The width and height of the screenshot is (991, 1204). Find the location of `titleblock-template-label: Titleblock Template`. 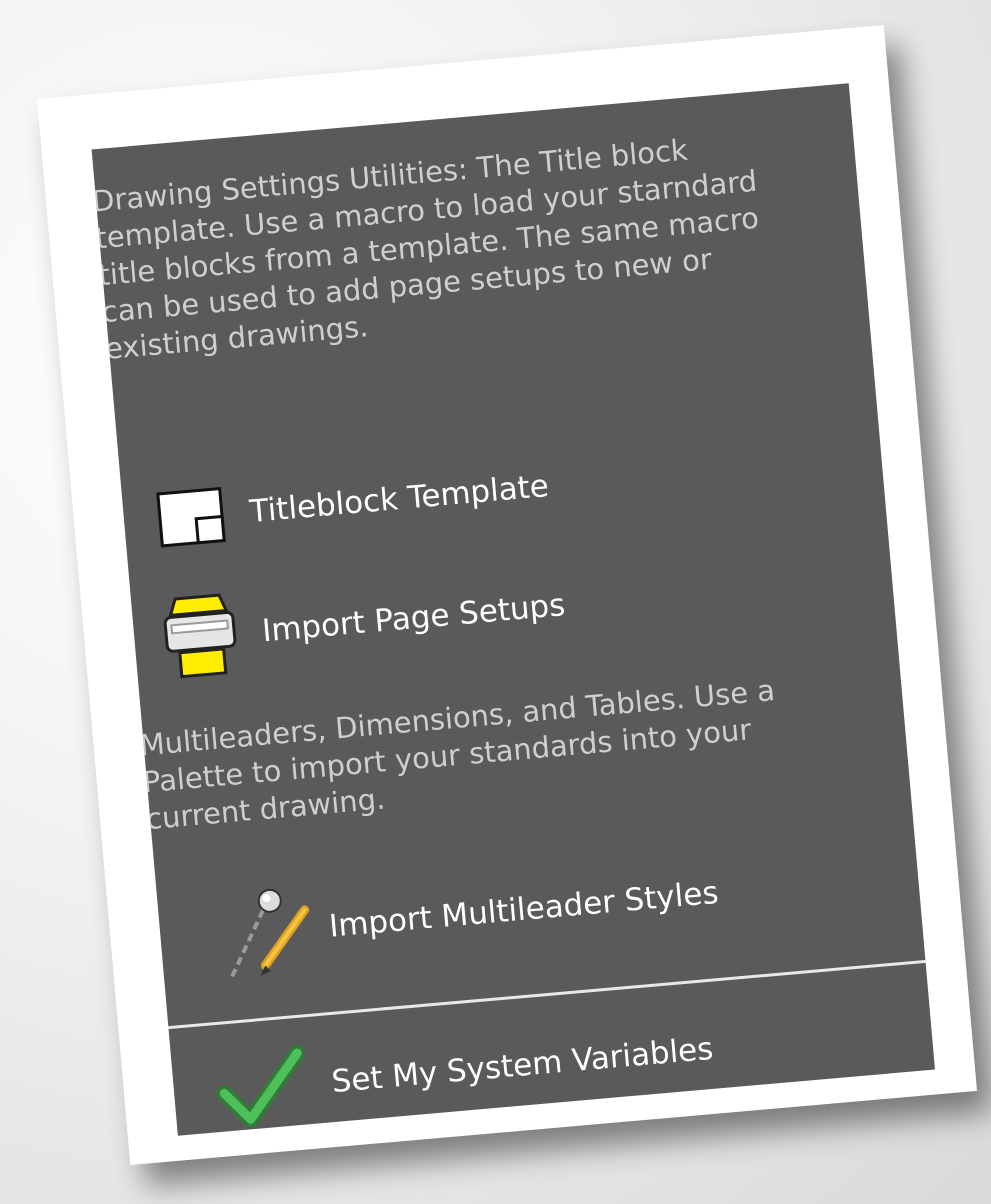

titleblock-template-label: Titleblock Template is located at coordinates (399, 499).